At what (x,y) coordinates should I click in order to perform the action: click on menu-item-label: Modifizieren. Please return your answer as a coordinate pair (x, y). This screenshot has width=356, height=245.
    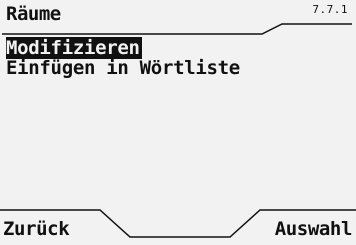
    Looking at the image, I should click on (74, 48).